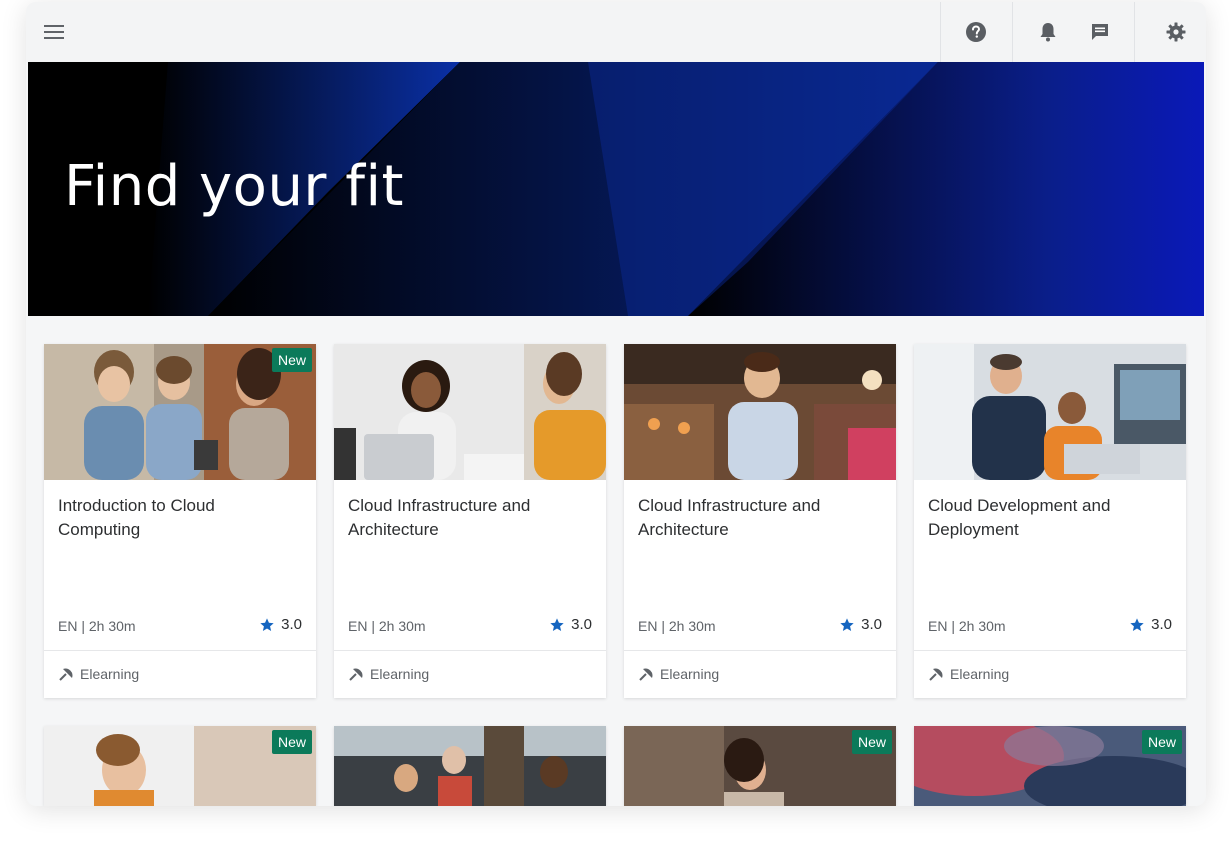  Describe the element at coordinates (178, 518) in the screenshot. I see `course-title: Introduction to Cloud Computing` at that location.